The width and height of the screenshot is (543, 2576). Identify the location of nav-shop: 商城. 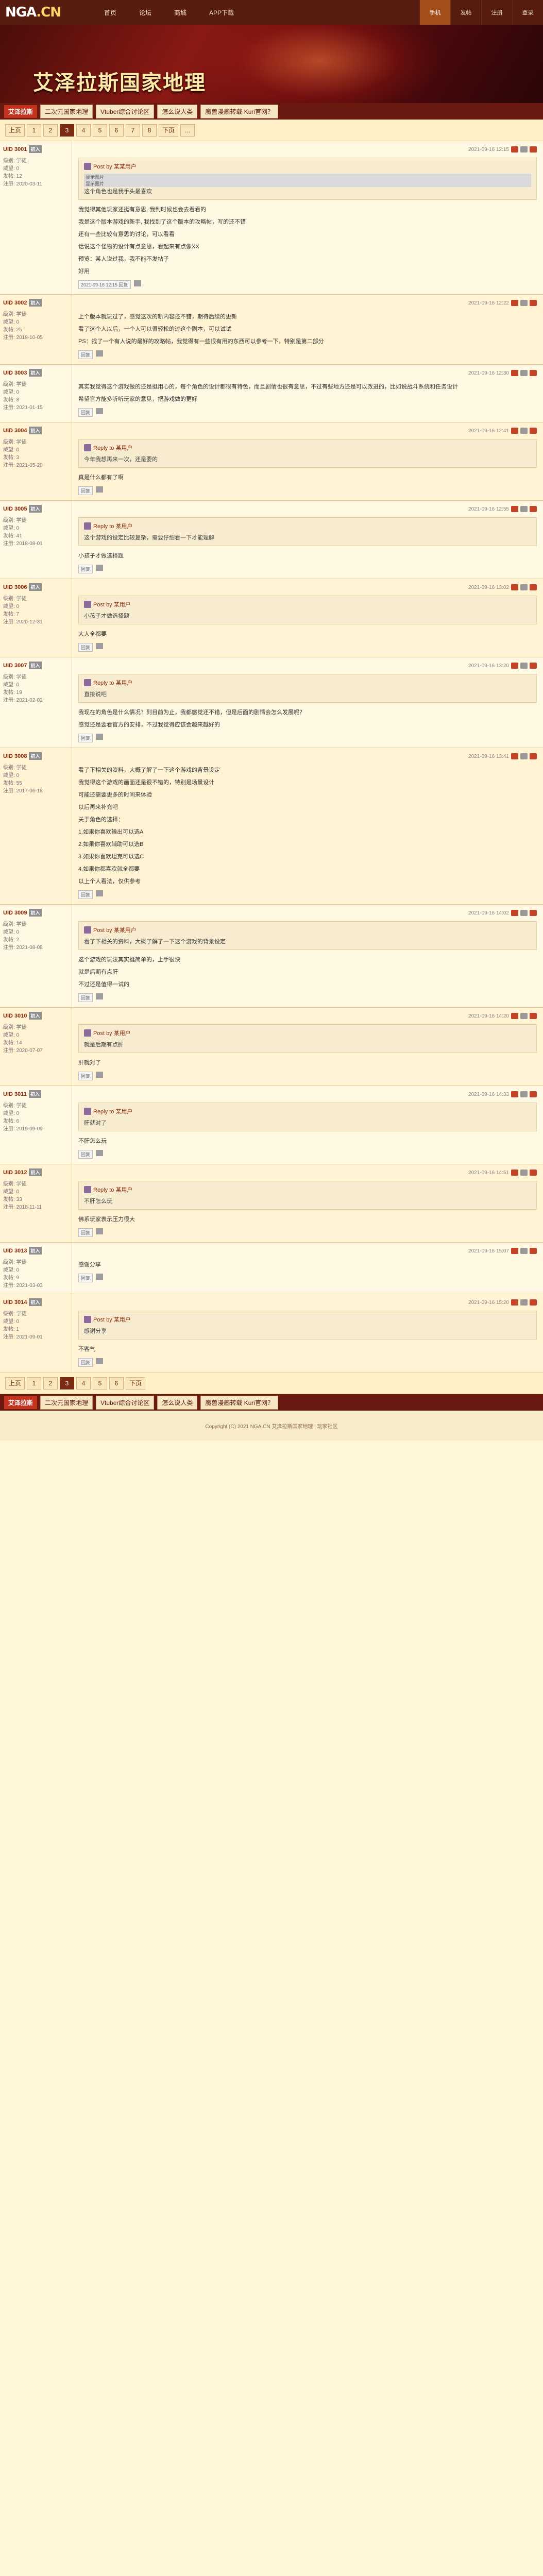
(180, 12).